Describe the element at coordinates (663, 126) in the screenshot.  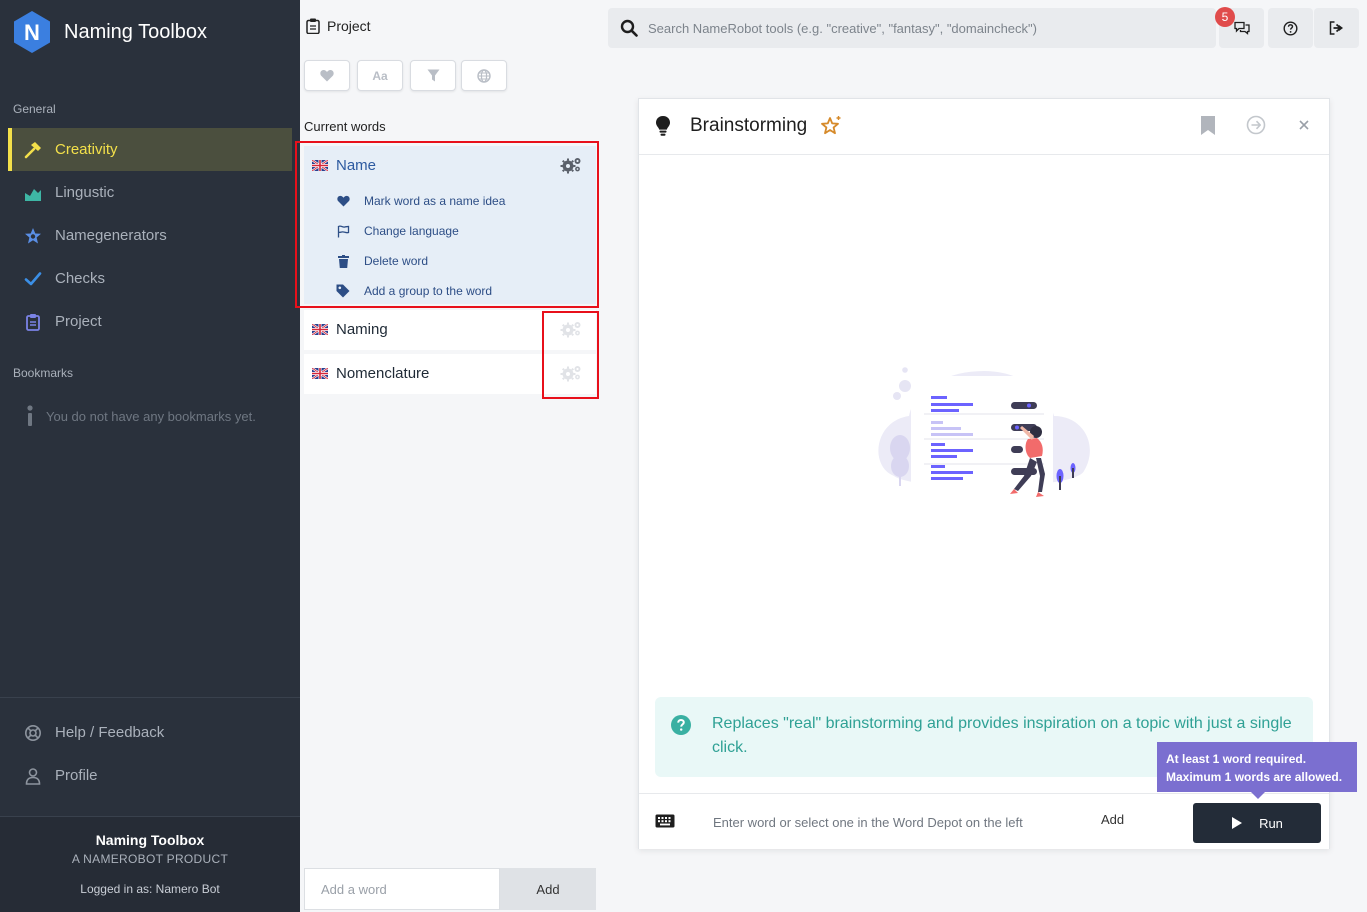
I see `lightbulb-icon` at that location.